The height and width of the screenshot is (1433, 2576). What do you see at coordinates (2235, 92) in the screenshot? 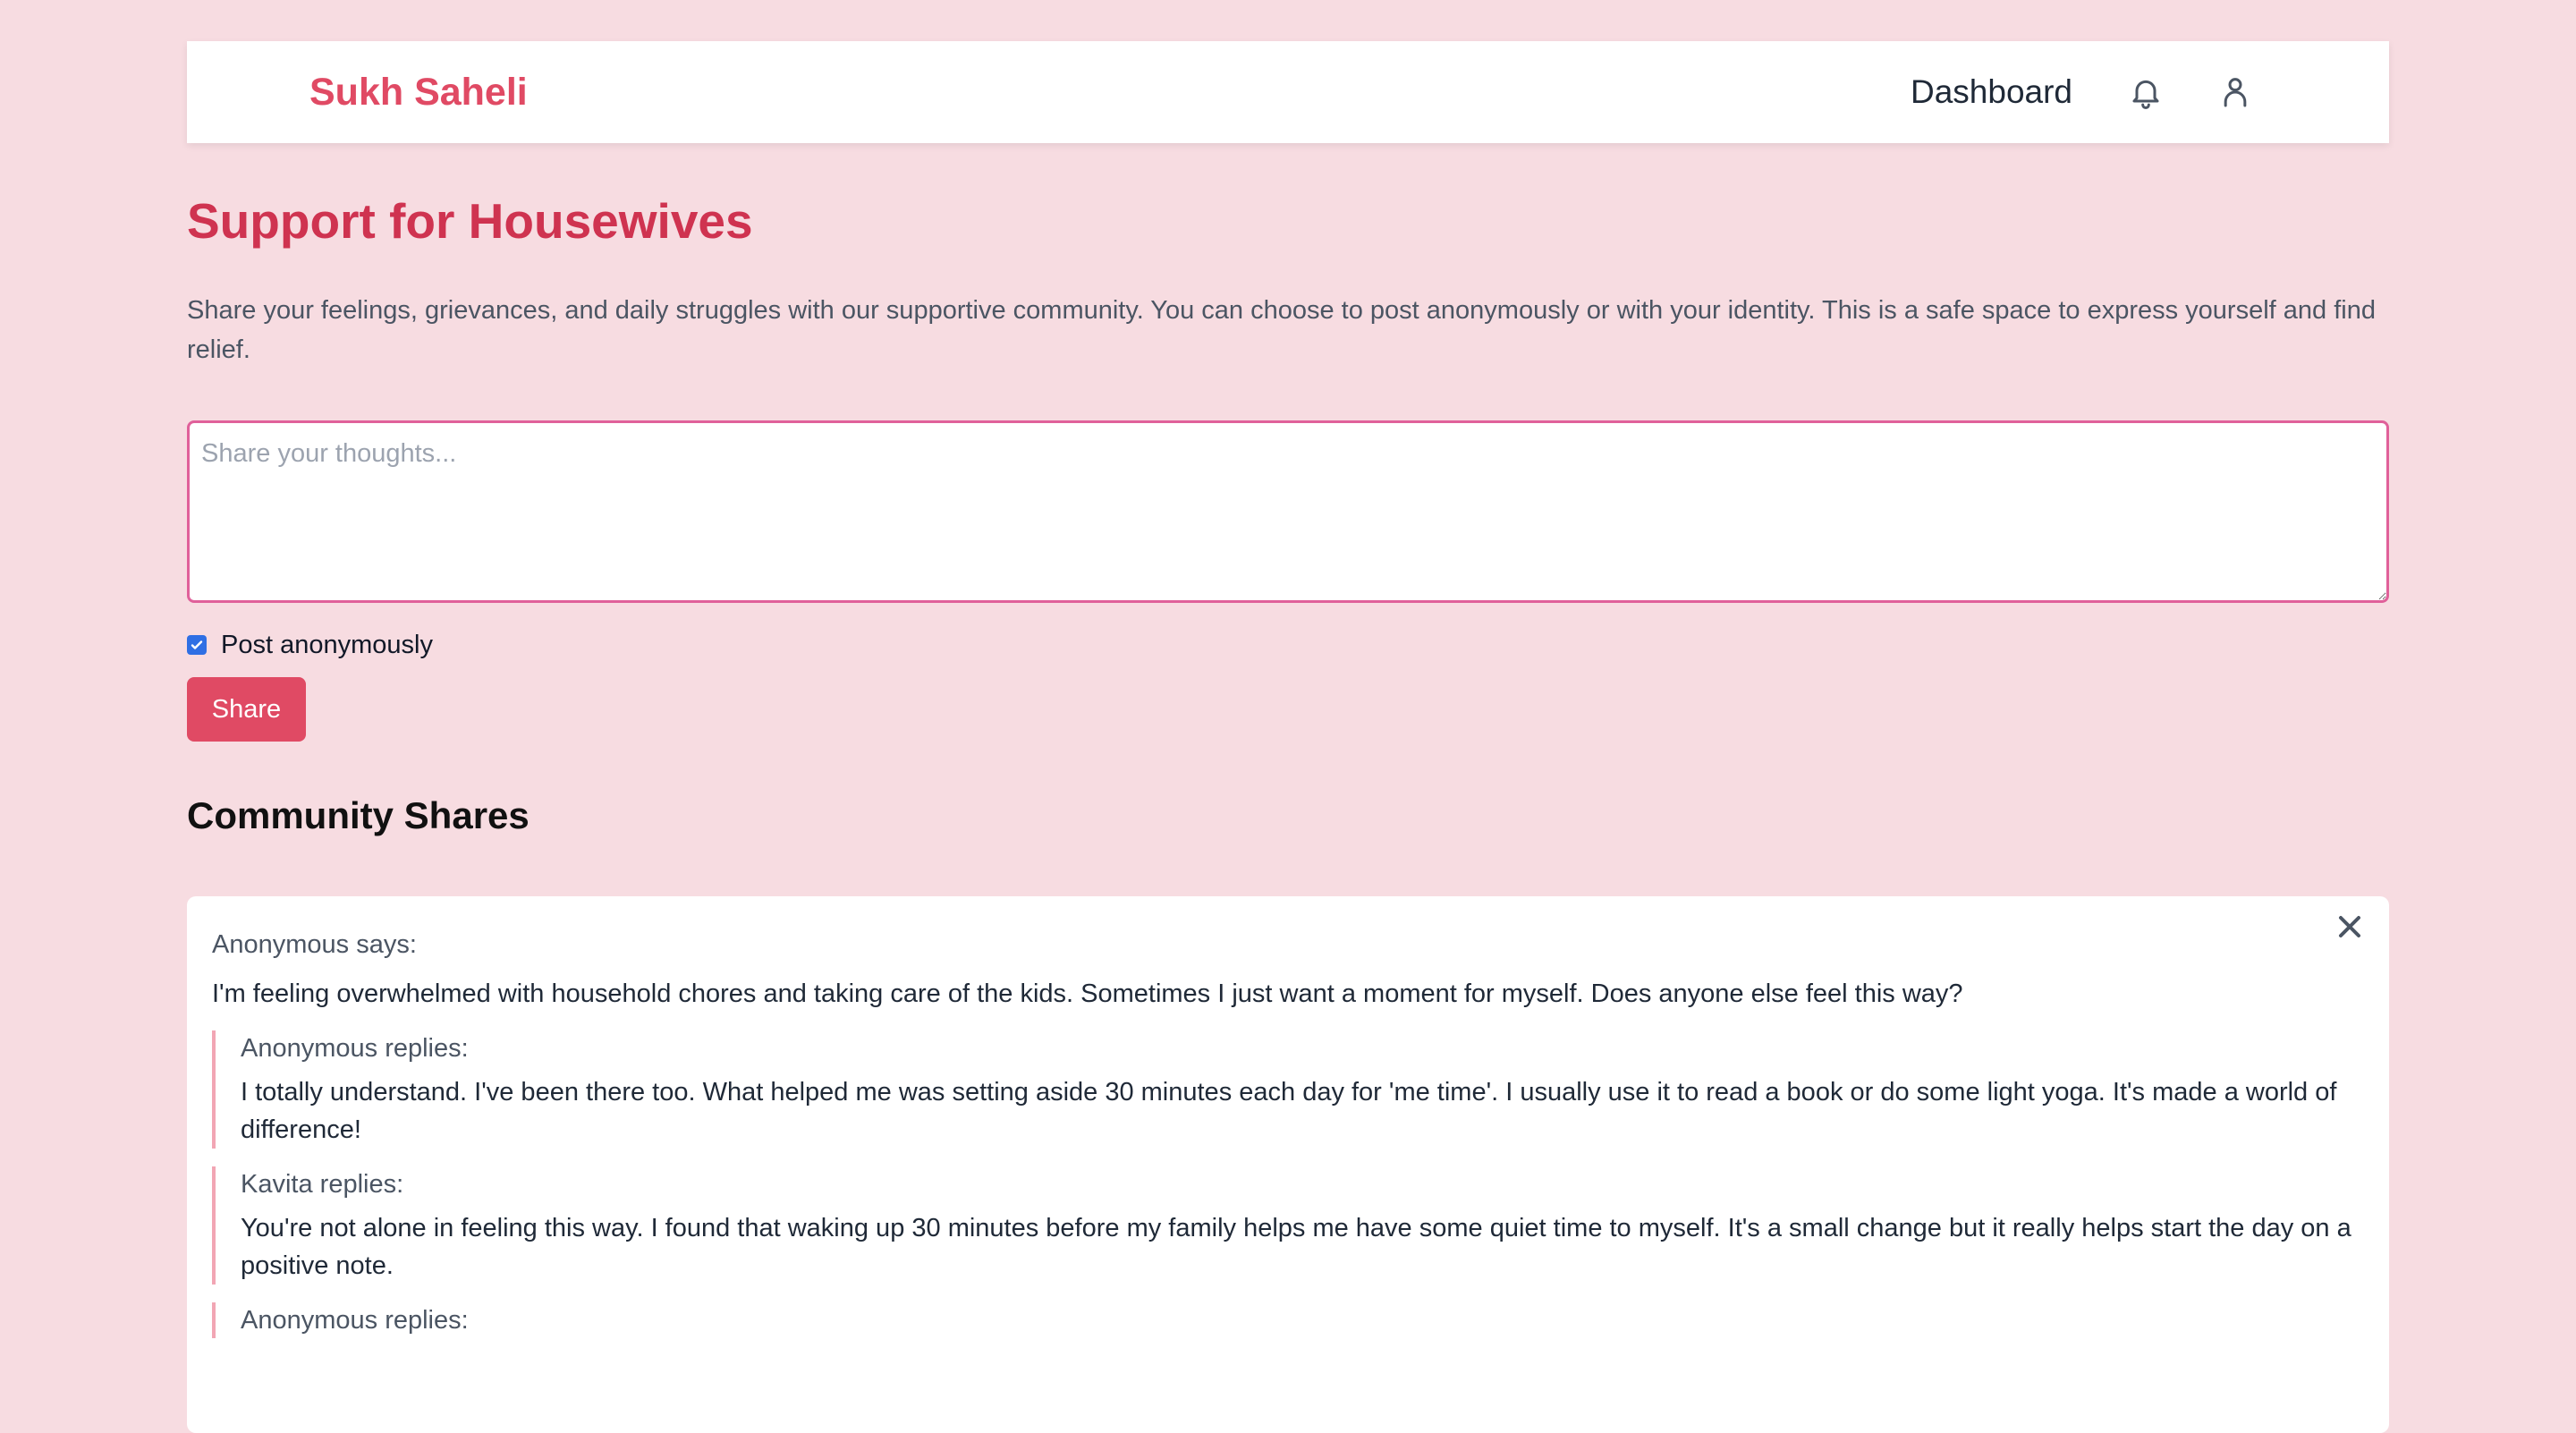
I see `user-icon` at bounding box center [2235, 92].